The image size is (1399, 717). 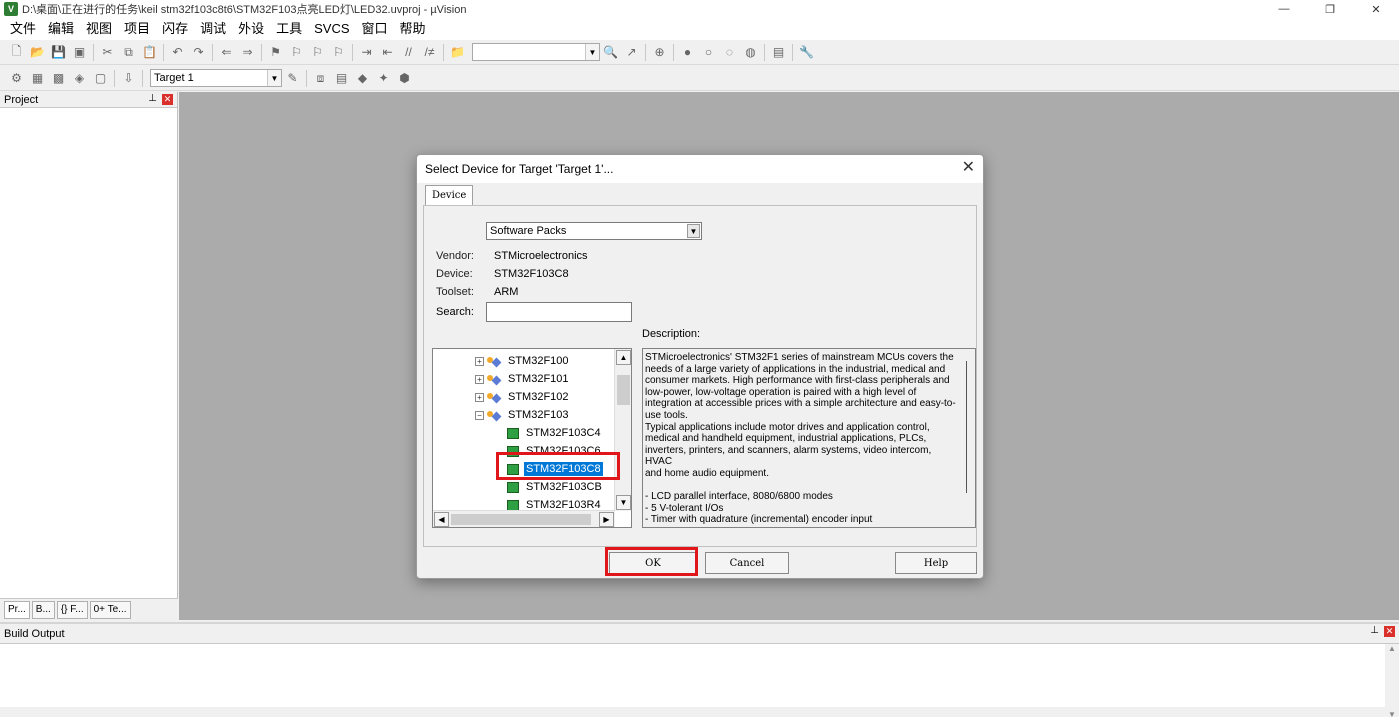 What do you see at coordinates (404, 78) in the screenshot?
I see `pack-installer-icon: ⬢` at bounding box center [404, 78].